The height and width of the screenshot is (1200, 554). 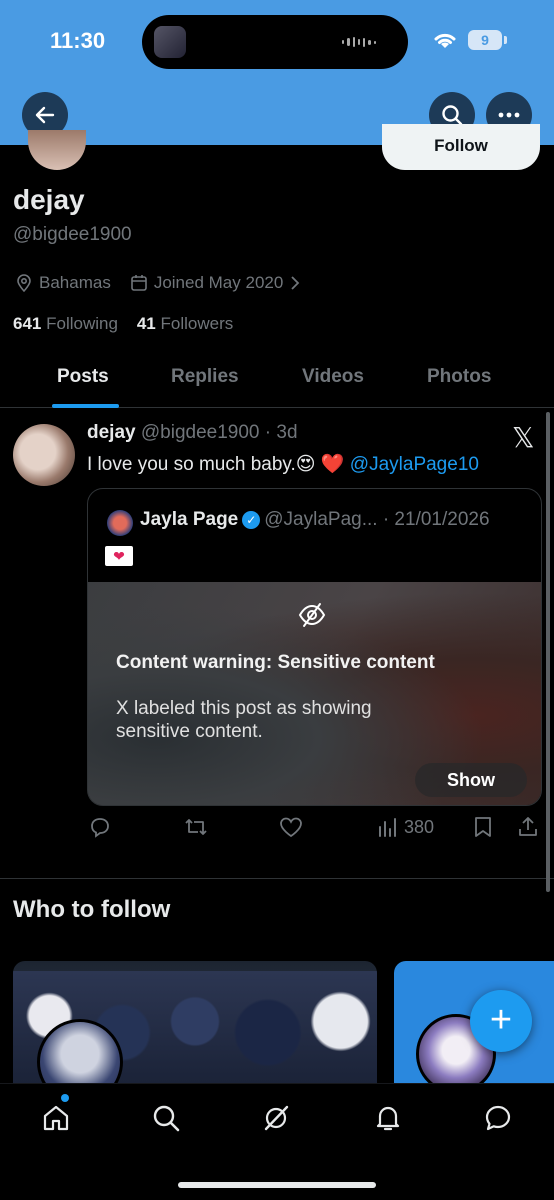 What do you see at coordinates (27, 323) in the screenshot?
I see `following-count: 641` at bounding box center [27, 323].